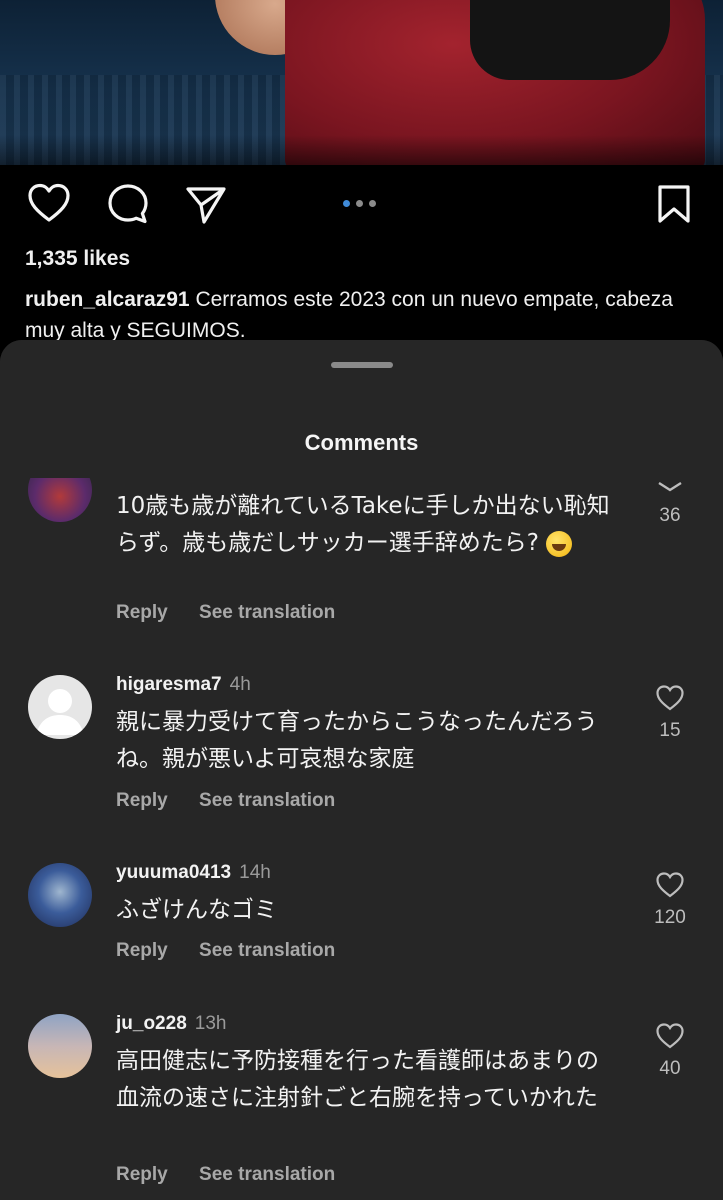 Image resolution: width=723 pixels, height=1200 pixels. Describe the element at coordinates (362, 365) in the screenshot. I see `drag-handle` at that location.